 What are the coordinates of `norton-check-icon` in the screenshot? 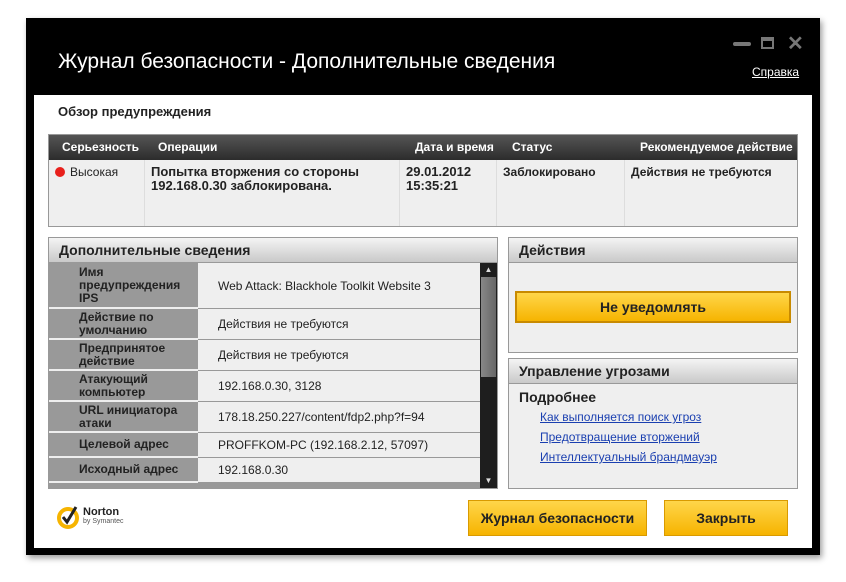 It's located at (68, 517).